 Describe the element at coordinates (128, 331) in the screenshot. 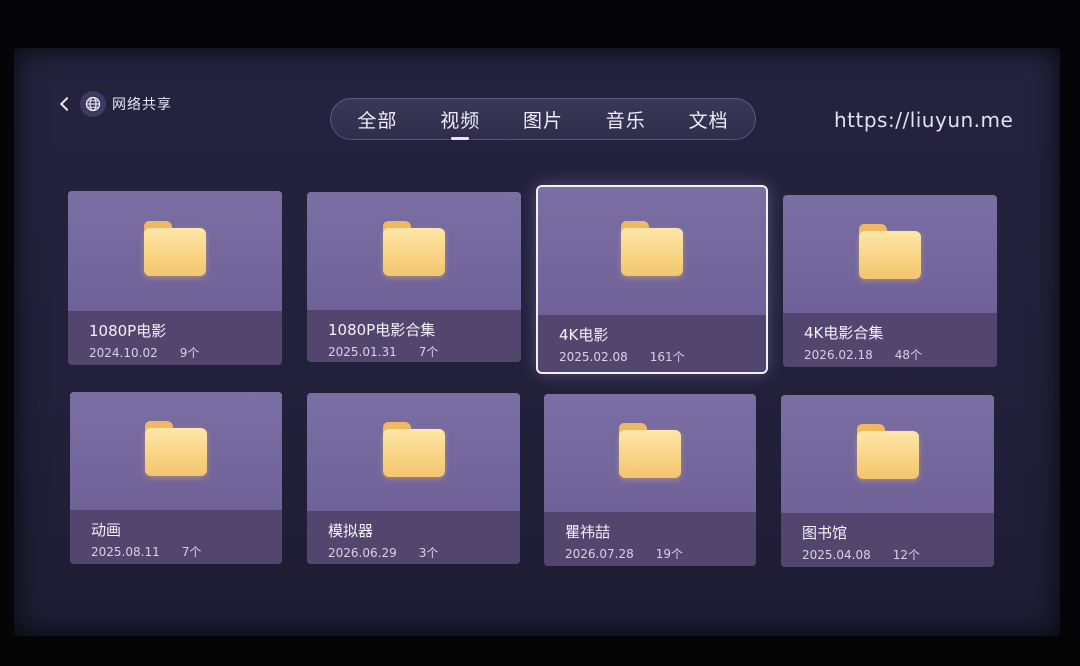

I see `folder-name: 1080P电影` at that location.